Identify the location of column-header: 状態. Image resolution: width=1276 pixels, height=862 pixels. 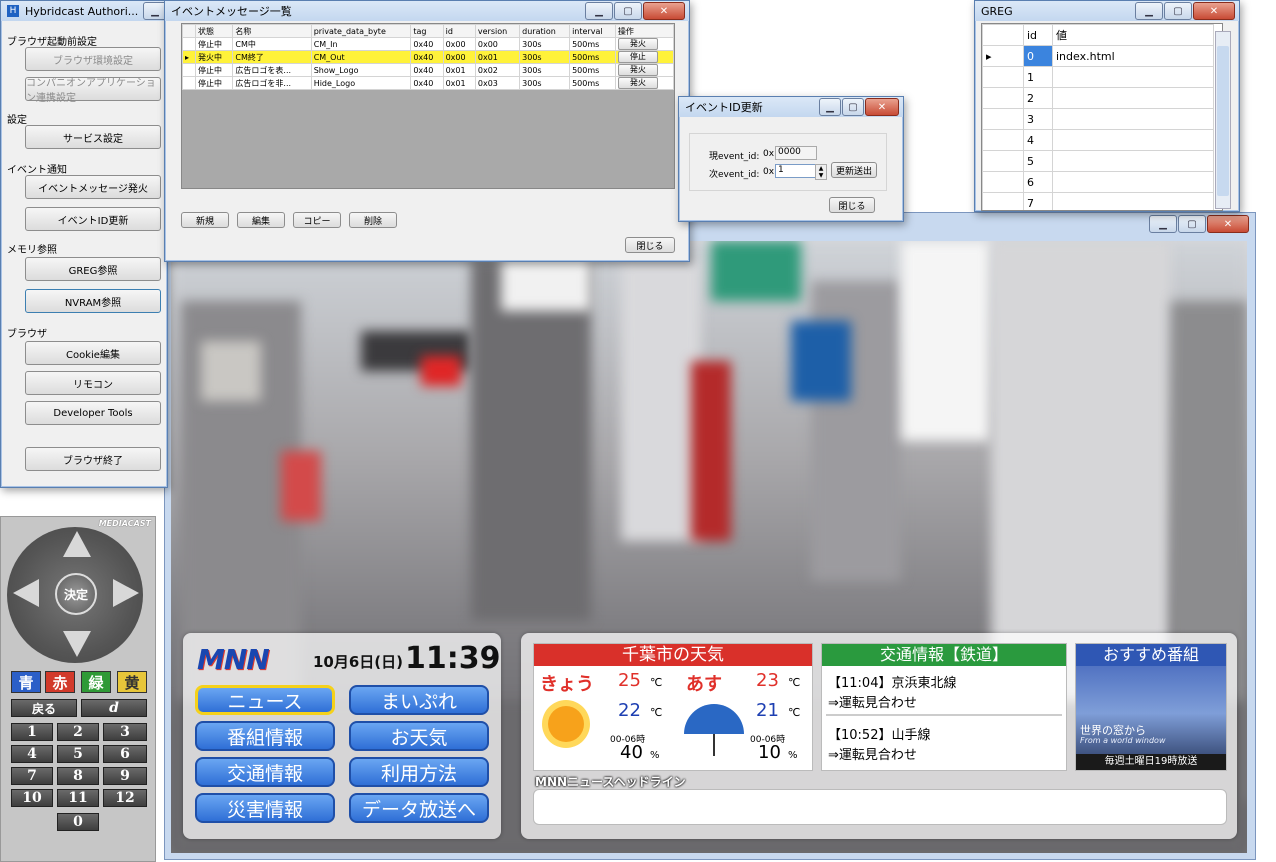
(214, 31).